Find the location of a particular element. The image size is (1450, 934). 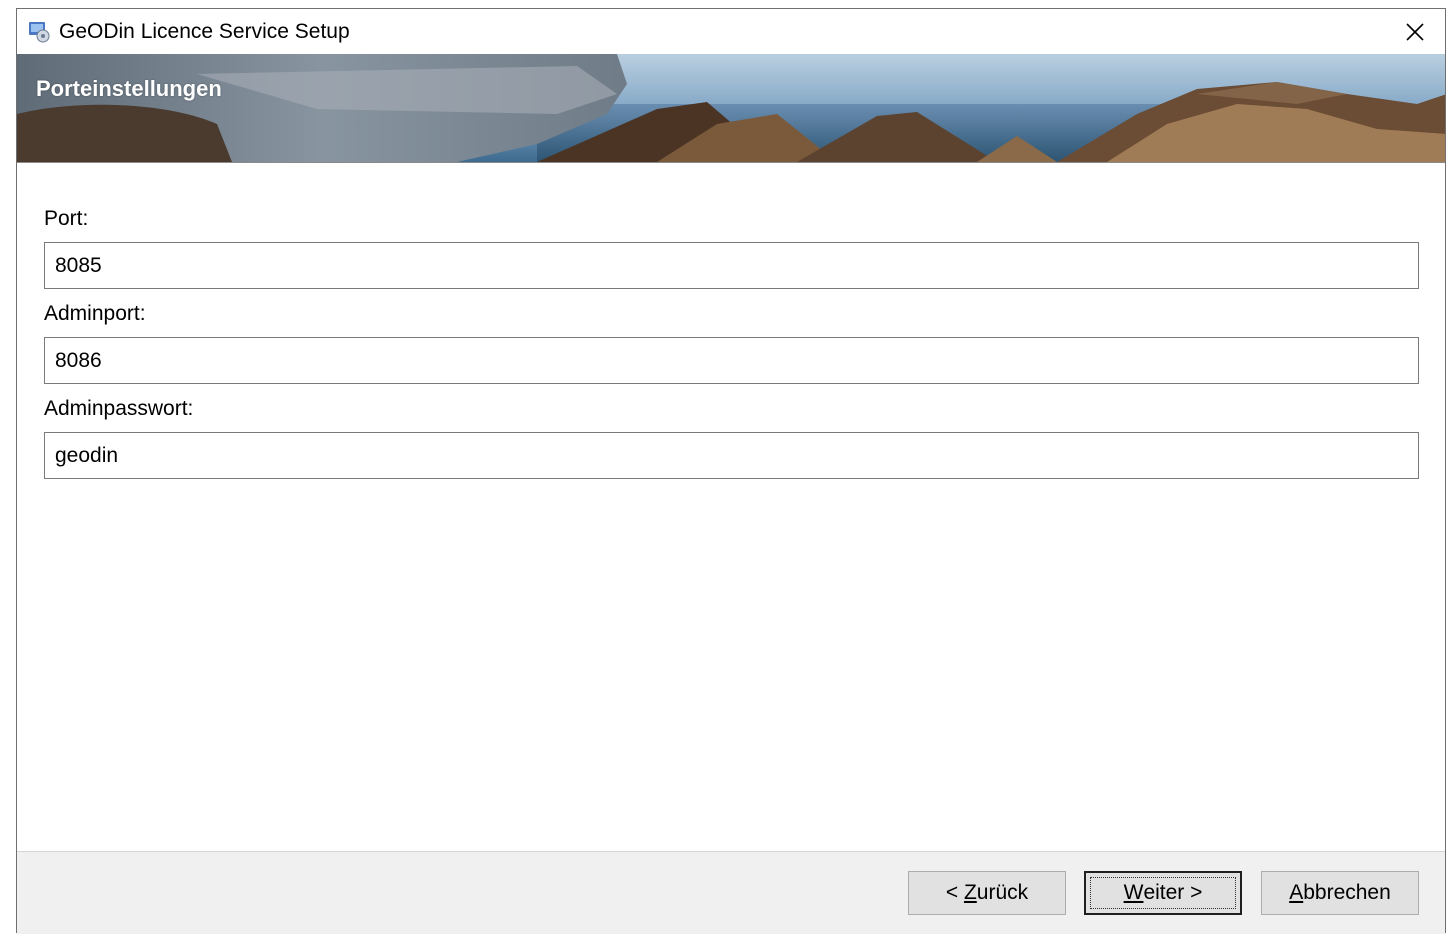

port-label: Port: is located at coordinates (66, 218).